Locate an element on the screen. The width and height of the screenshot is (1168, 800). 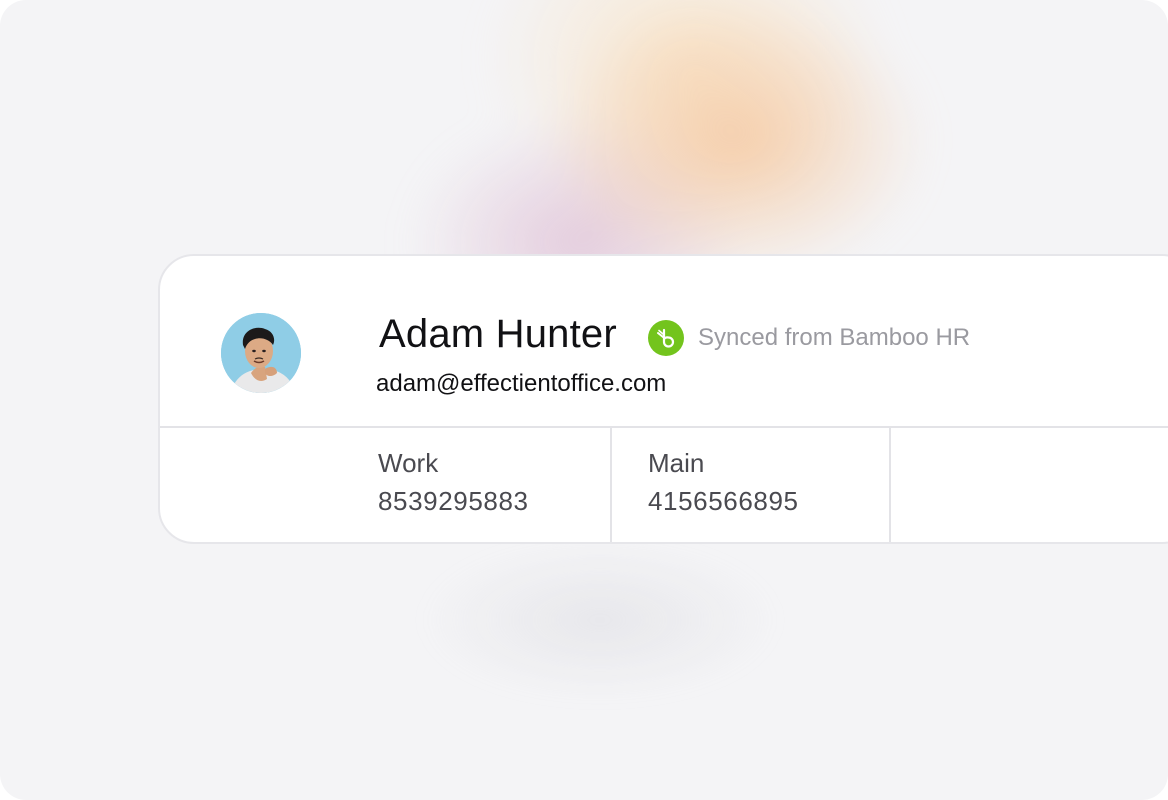
phone-number: 4156566895 is located at coordinates (723, 501).